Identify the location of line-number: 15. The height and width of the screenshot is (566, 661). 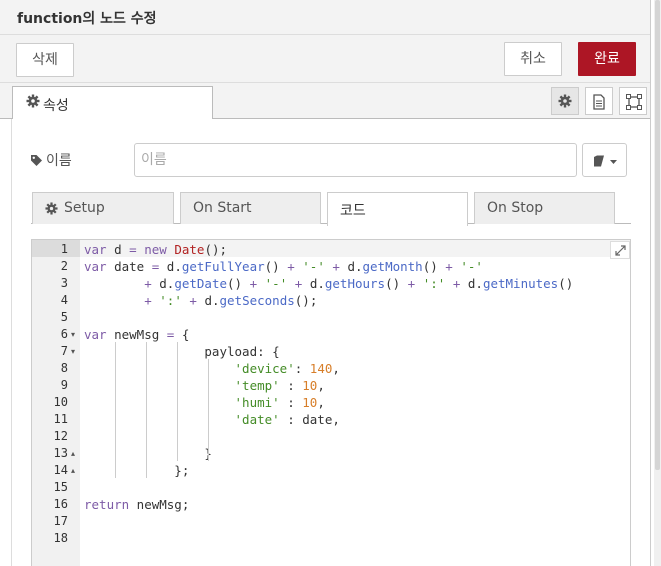
(60, 487).